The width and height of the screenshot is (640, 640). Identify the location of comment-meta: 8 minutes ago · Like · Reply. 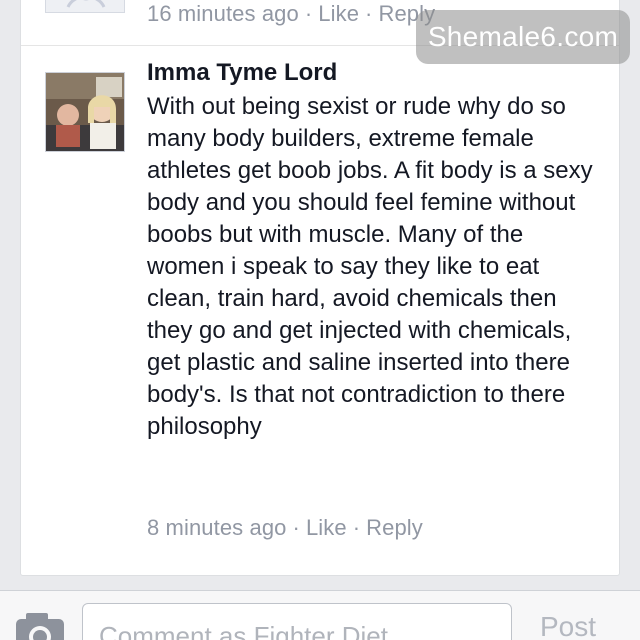
(285, 528).